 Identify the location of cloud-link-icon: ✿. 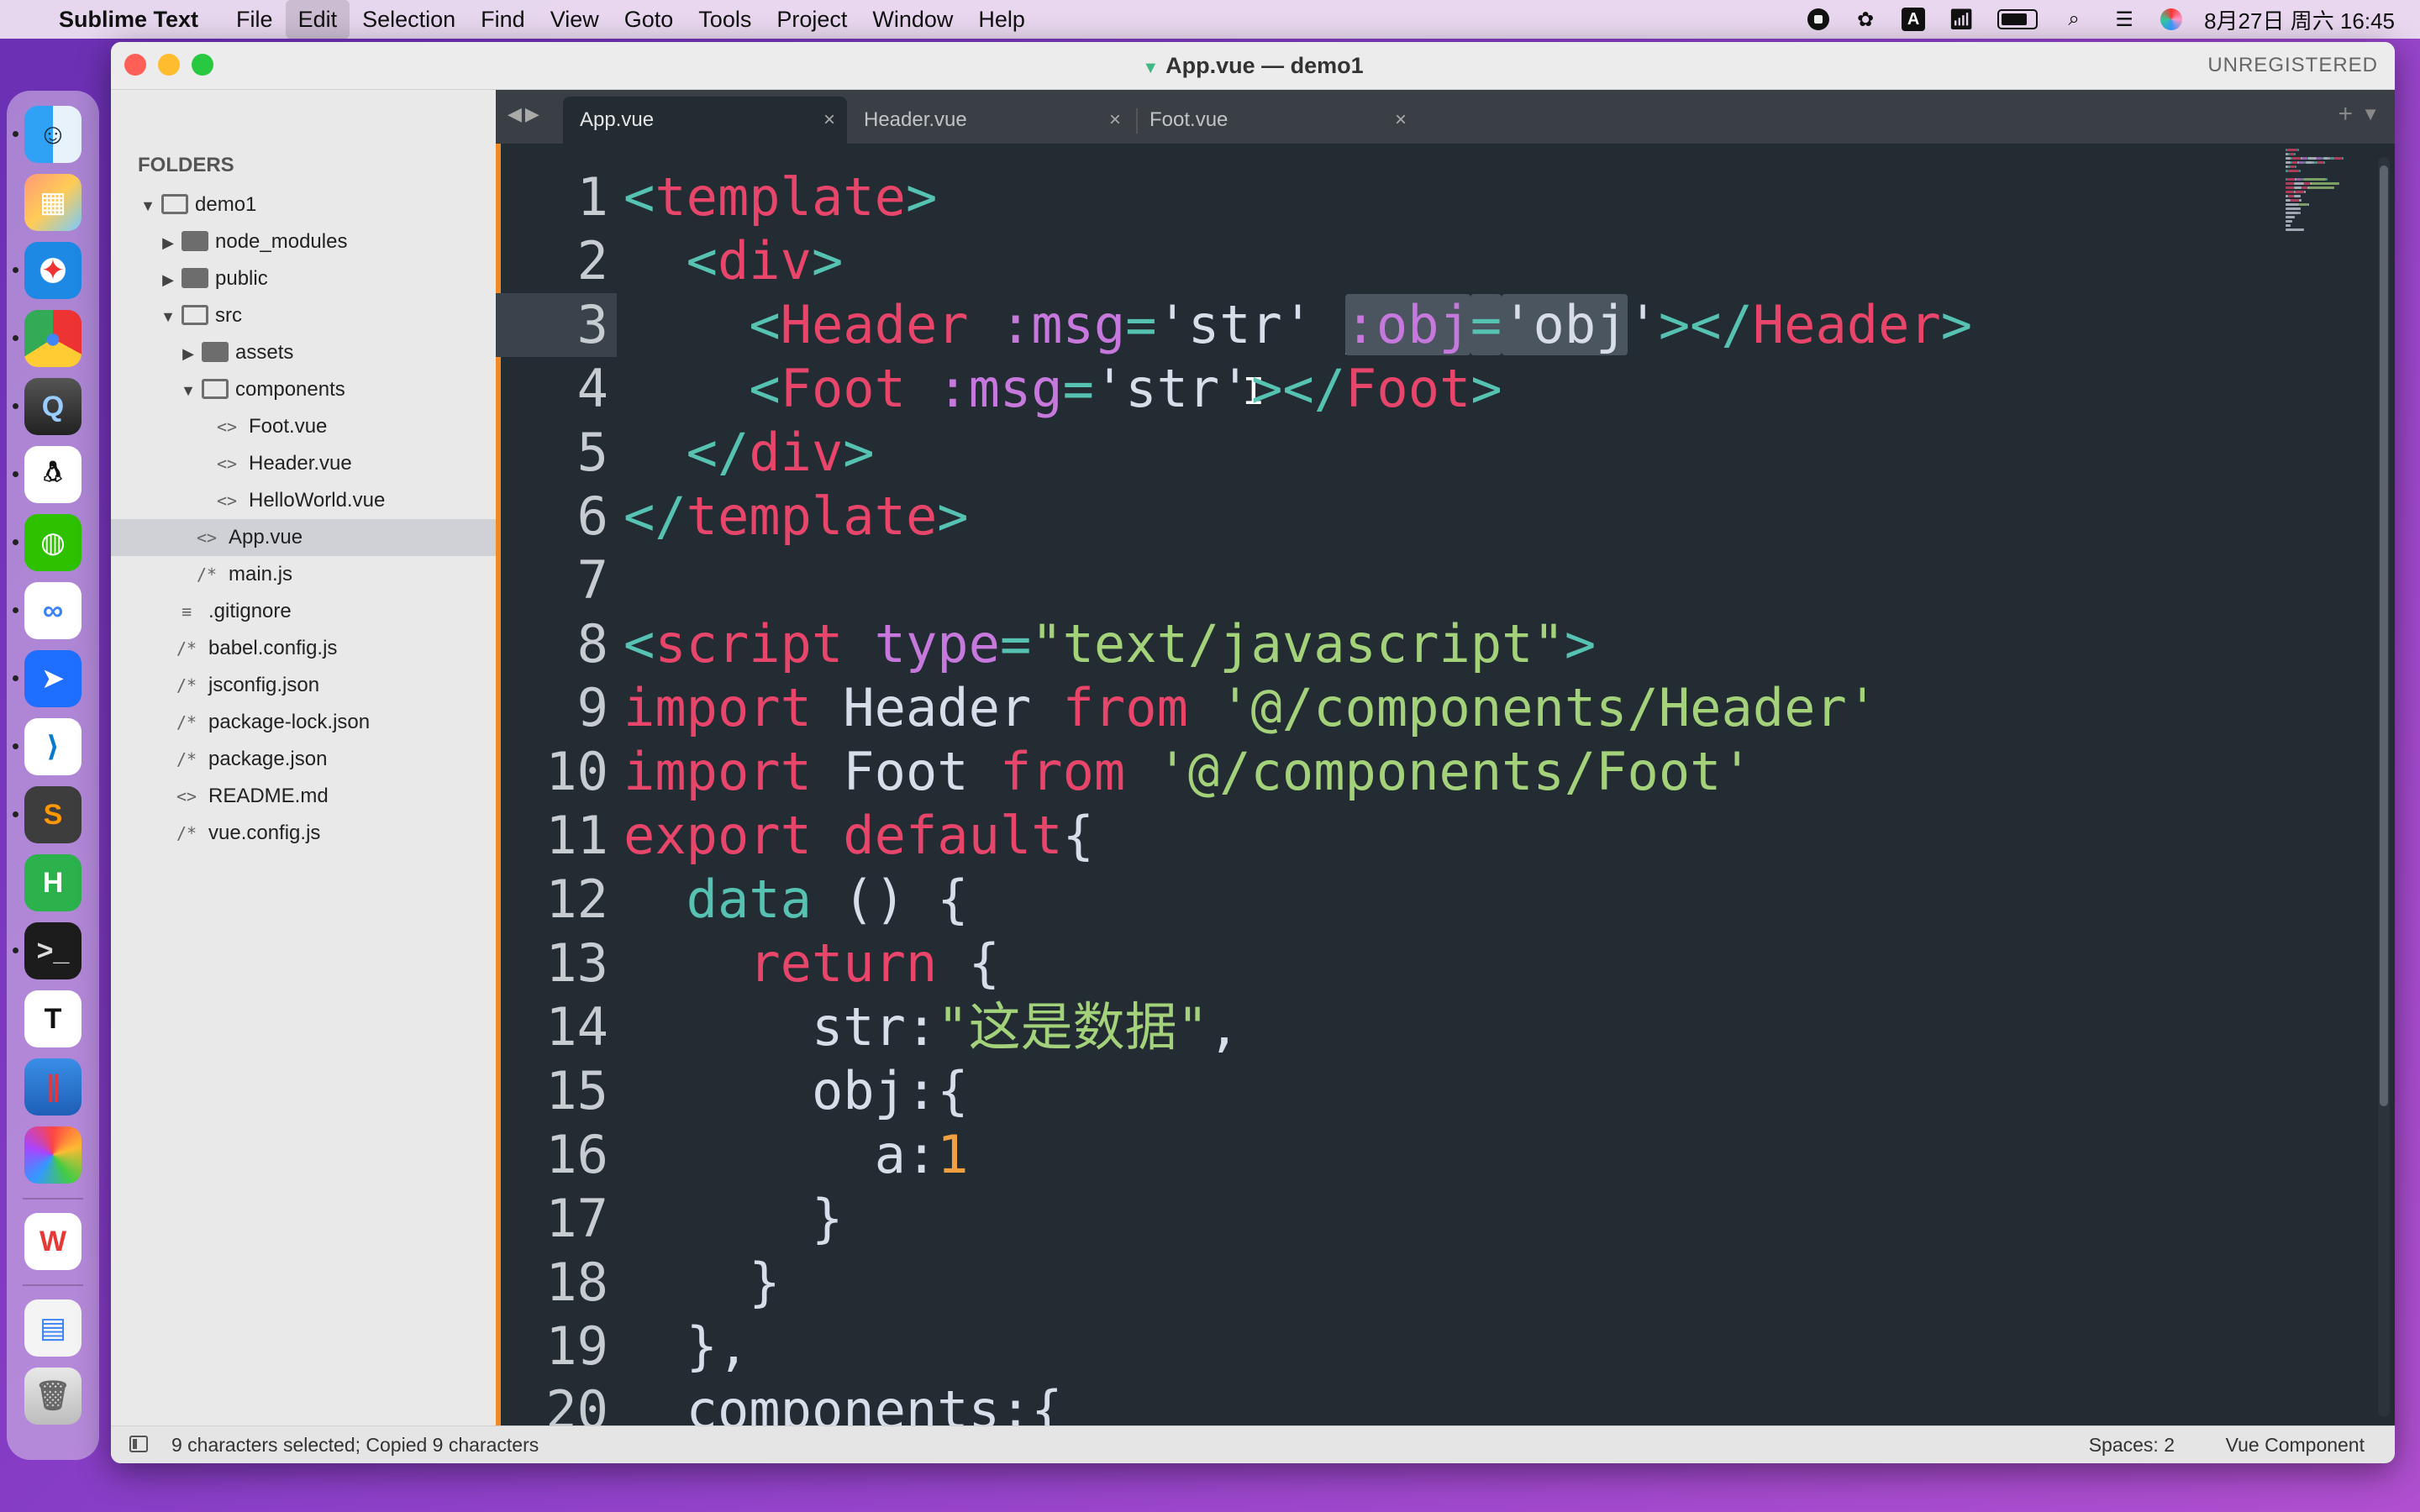
(1865, 19).